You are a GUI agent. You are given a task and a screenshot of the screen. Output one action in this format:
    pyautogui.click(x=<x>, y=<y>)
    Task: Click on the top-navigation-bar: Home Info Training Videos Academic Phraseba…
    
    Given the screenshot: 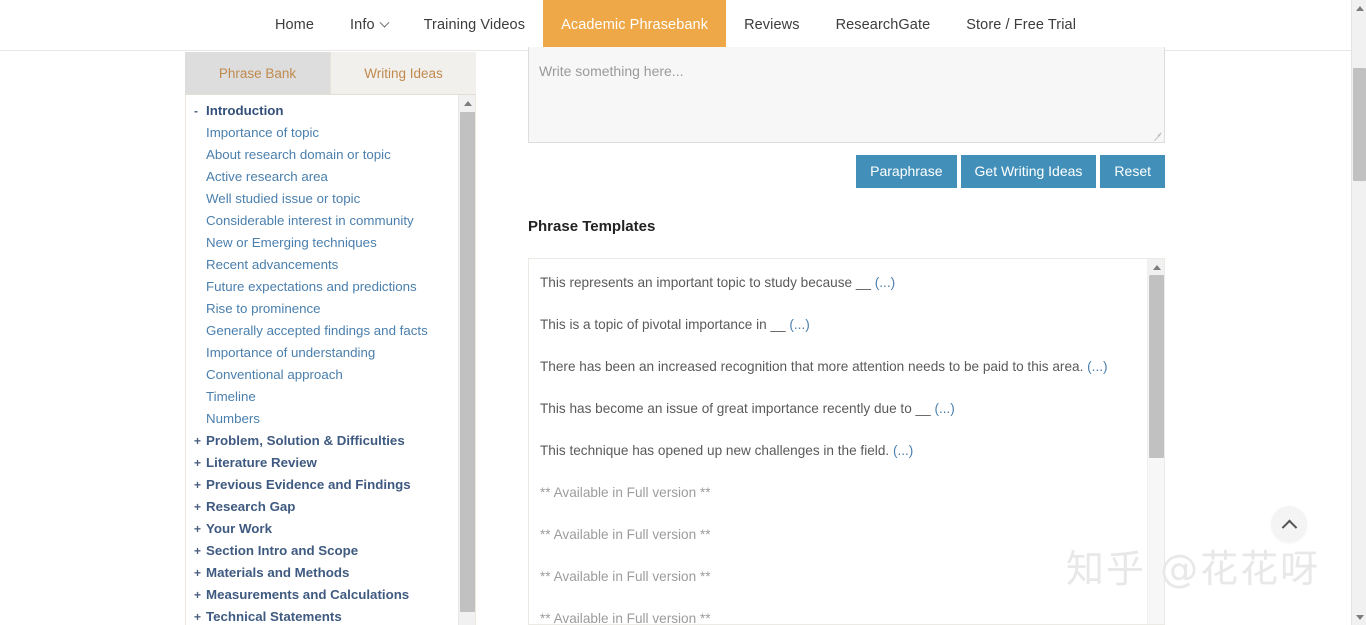 What is the action you would take?
    pyautogui.click(x=675, y=25)
    